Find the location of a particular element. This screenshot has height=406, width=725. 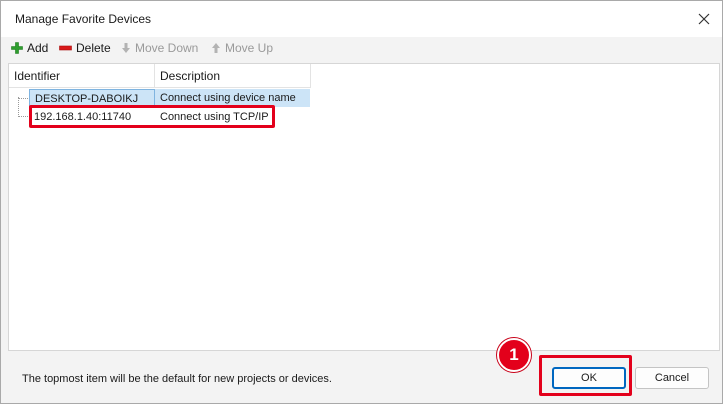

close-icon is located at coordinates (704, 19).